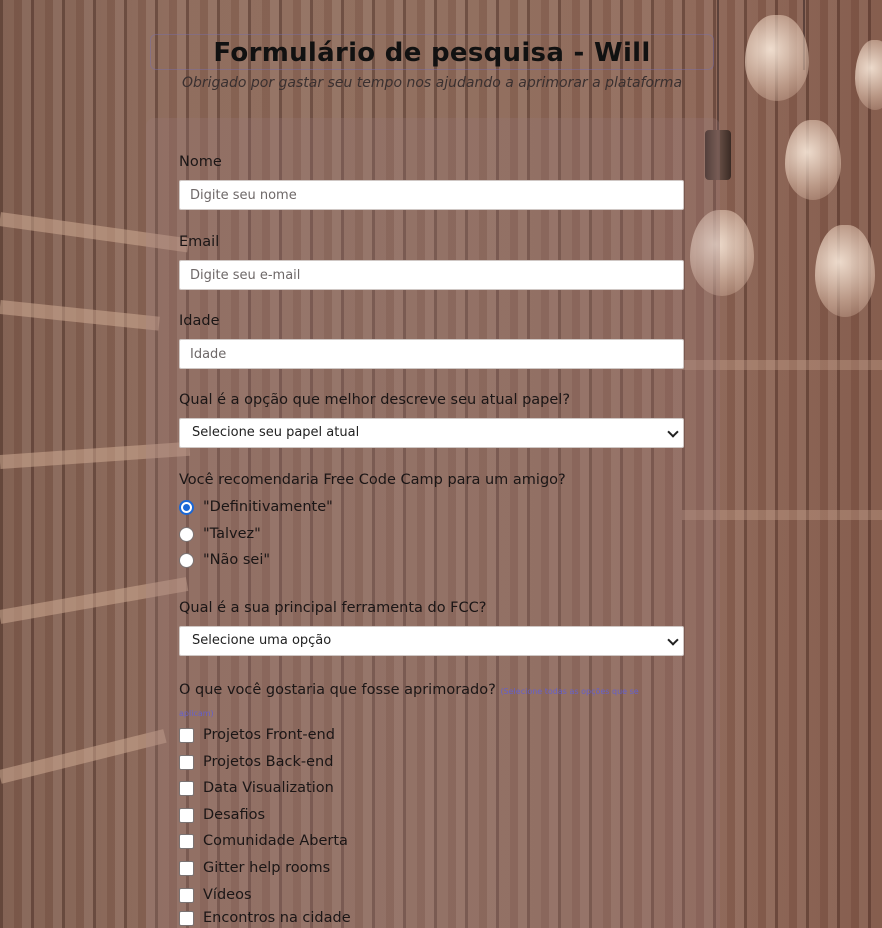 Image resolution: width=882 pixels, height=928 pixels. Describe the element at coordinates (431, 354) in the screenshot. I see `age-input` at that location.